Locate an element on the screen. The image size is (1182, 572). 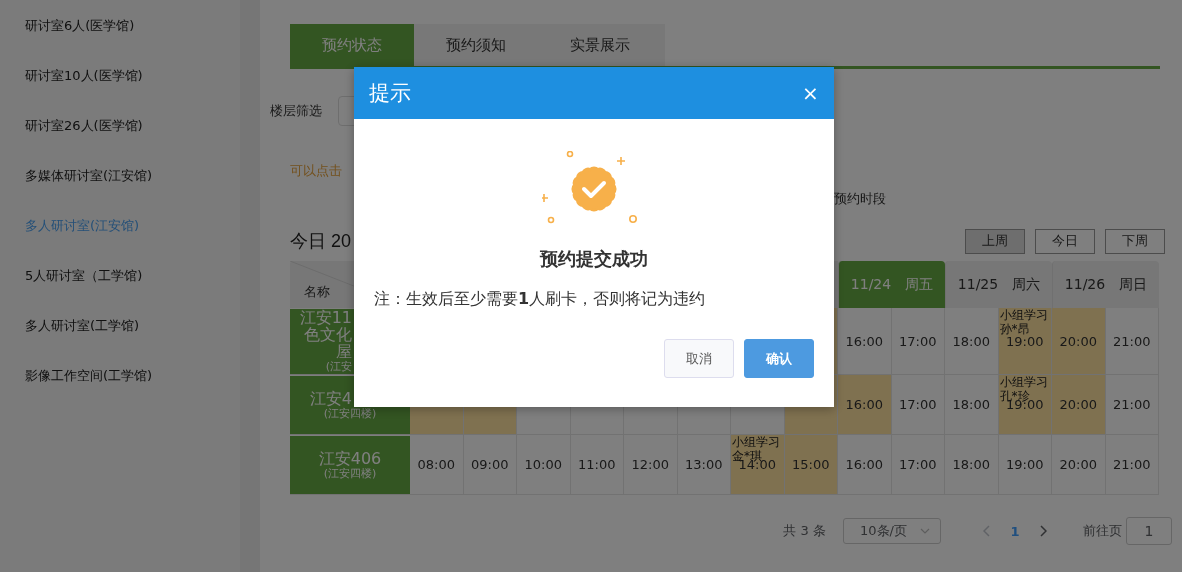
sidebar-item: 研讨室26人(医学馆) is located at coordinates (120, 135).